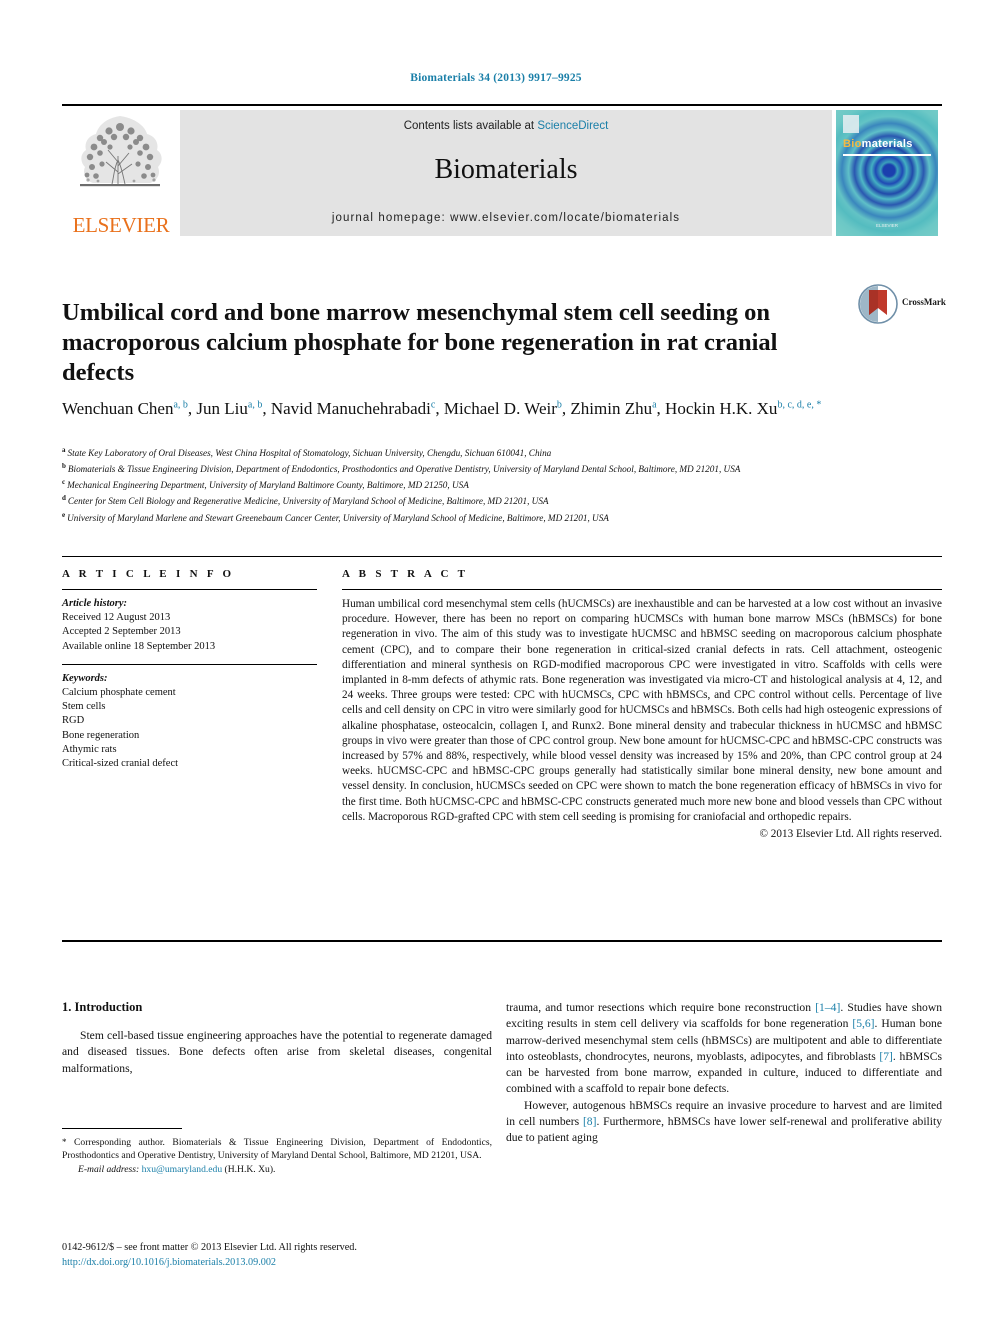 This screenshot has height=1323, width=992. What do you see at coordinates (64, 466) in the screenshot?
I see `affiliation-label: b` at bounding box center [64, 466].